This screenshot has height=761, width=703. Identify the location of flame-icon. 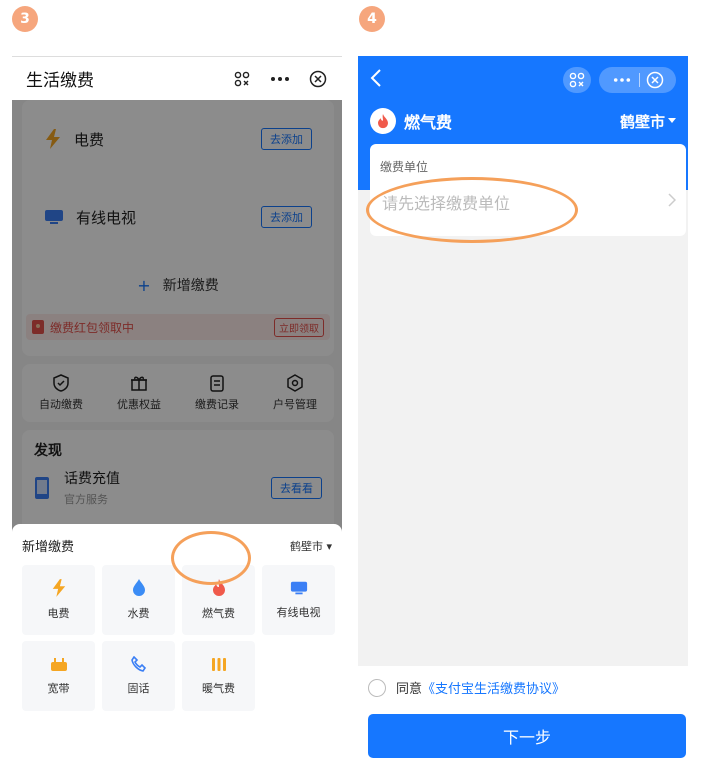
(383, 120).